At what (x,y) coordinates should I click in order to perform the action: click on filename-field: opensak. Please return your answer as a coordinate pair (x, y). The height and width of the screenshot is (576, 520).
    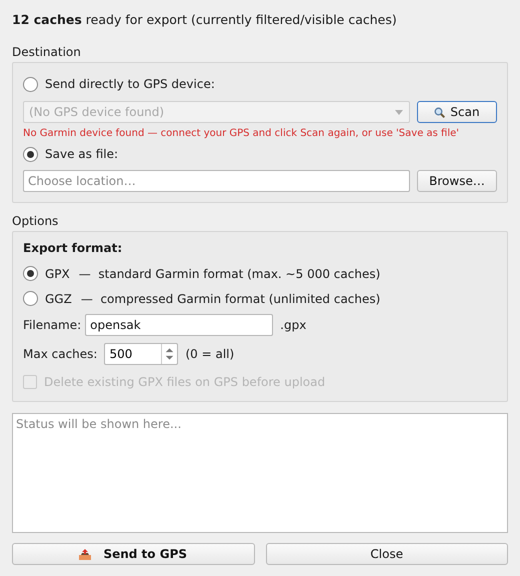
    Looking at the image, I should click on (179, 325).